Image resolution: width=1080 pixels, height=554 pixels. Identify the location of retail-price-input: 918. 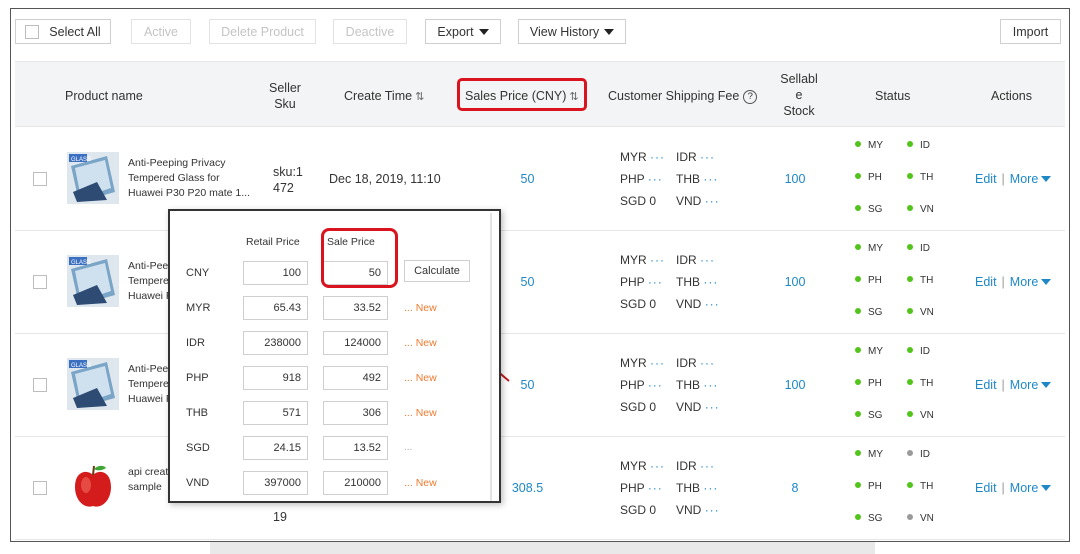
(275, 378).